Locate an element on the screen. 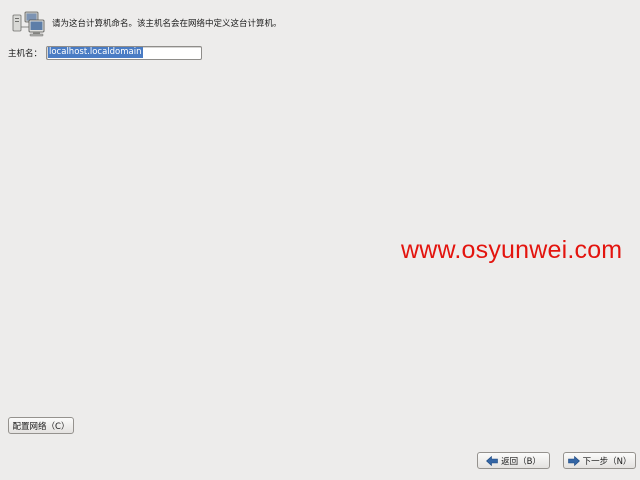 This screenshot has width=640, height=480. hostname-row: 主机名： localhost.localdomain is located at coordinates (105, 52).